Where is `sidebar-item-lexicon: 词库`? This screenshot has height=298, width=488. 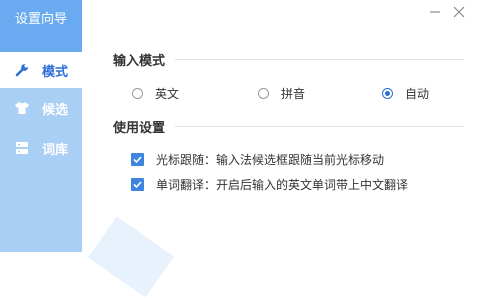 sidebar-item-lexicon: 词库 is located at coordinates (41, 148).